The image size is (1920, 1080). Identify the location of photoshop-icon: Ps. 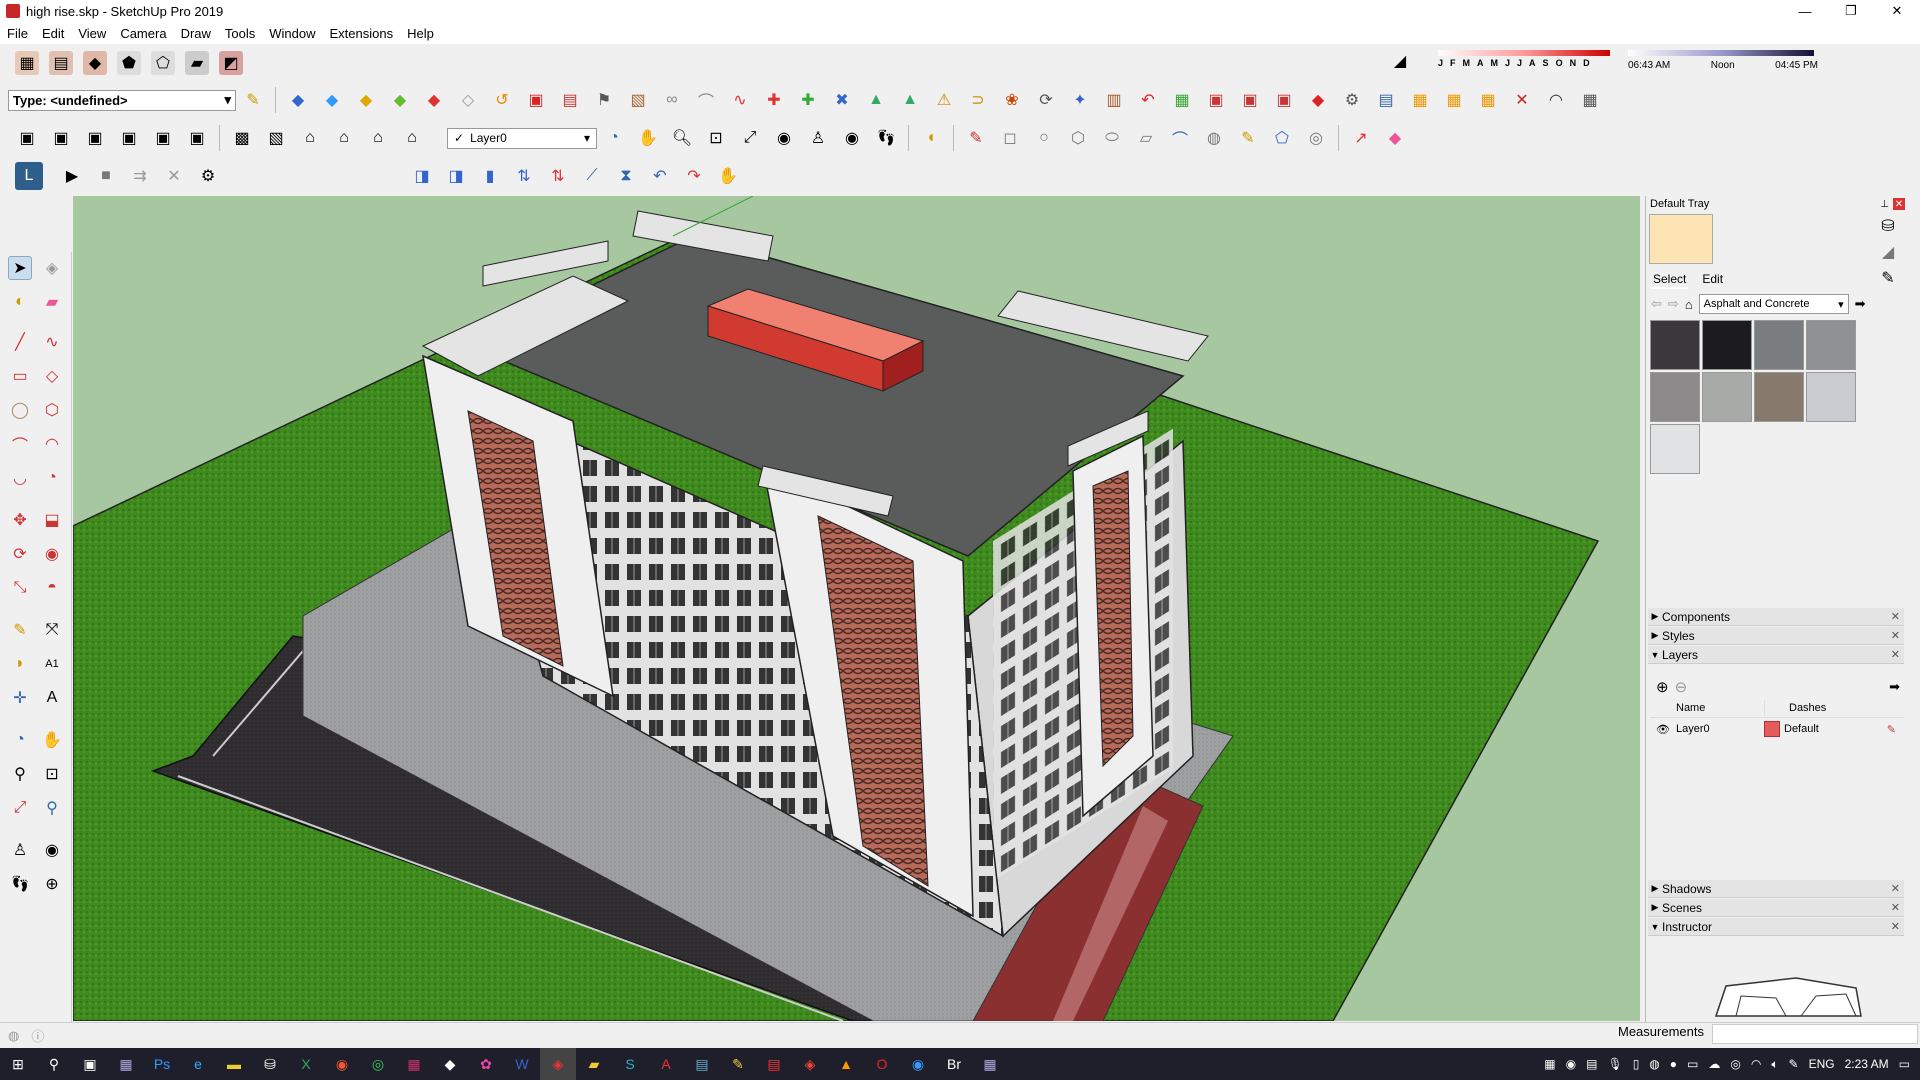
(162, 1064).